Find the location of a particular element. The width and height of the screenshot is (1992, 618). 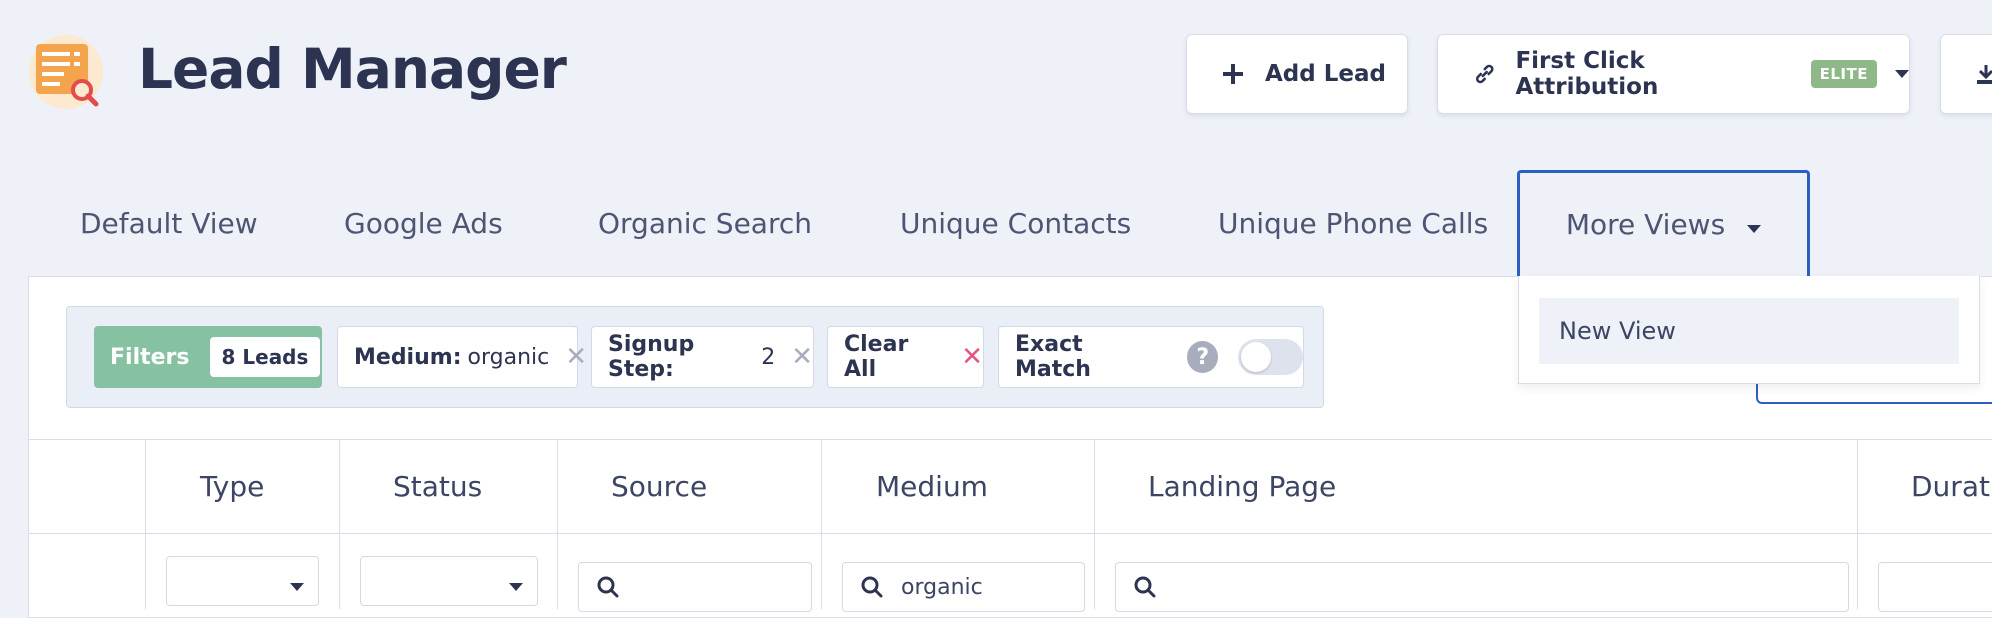

status-filter-select is located at coordinates (449, 581).